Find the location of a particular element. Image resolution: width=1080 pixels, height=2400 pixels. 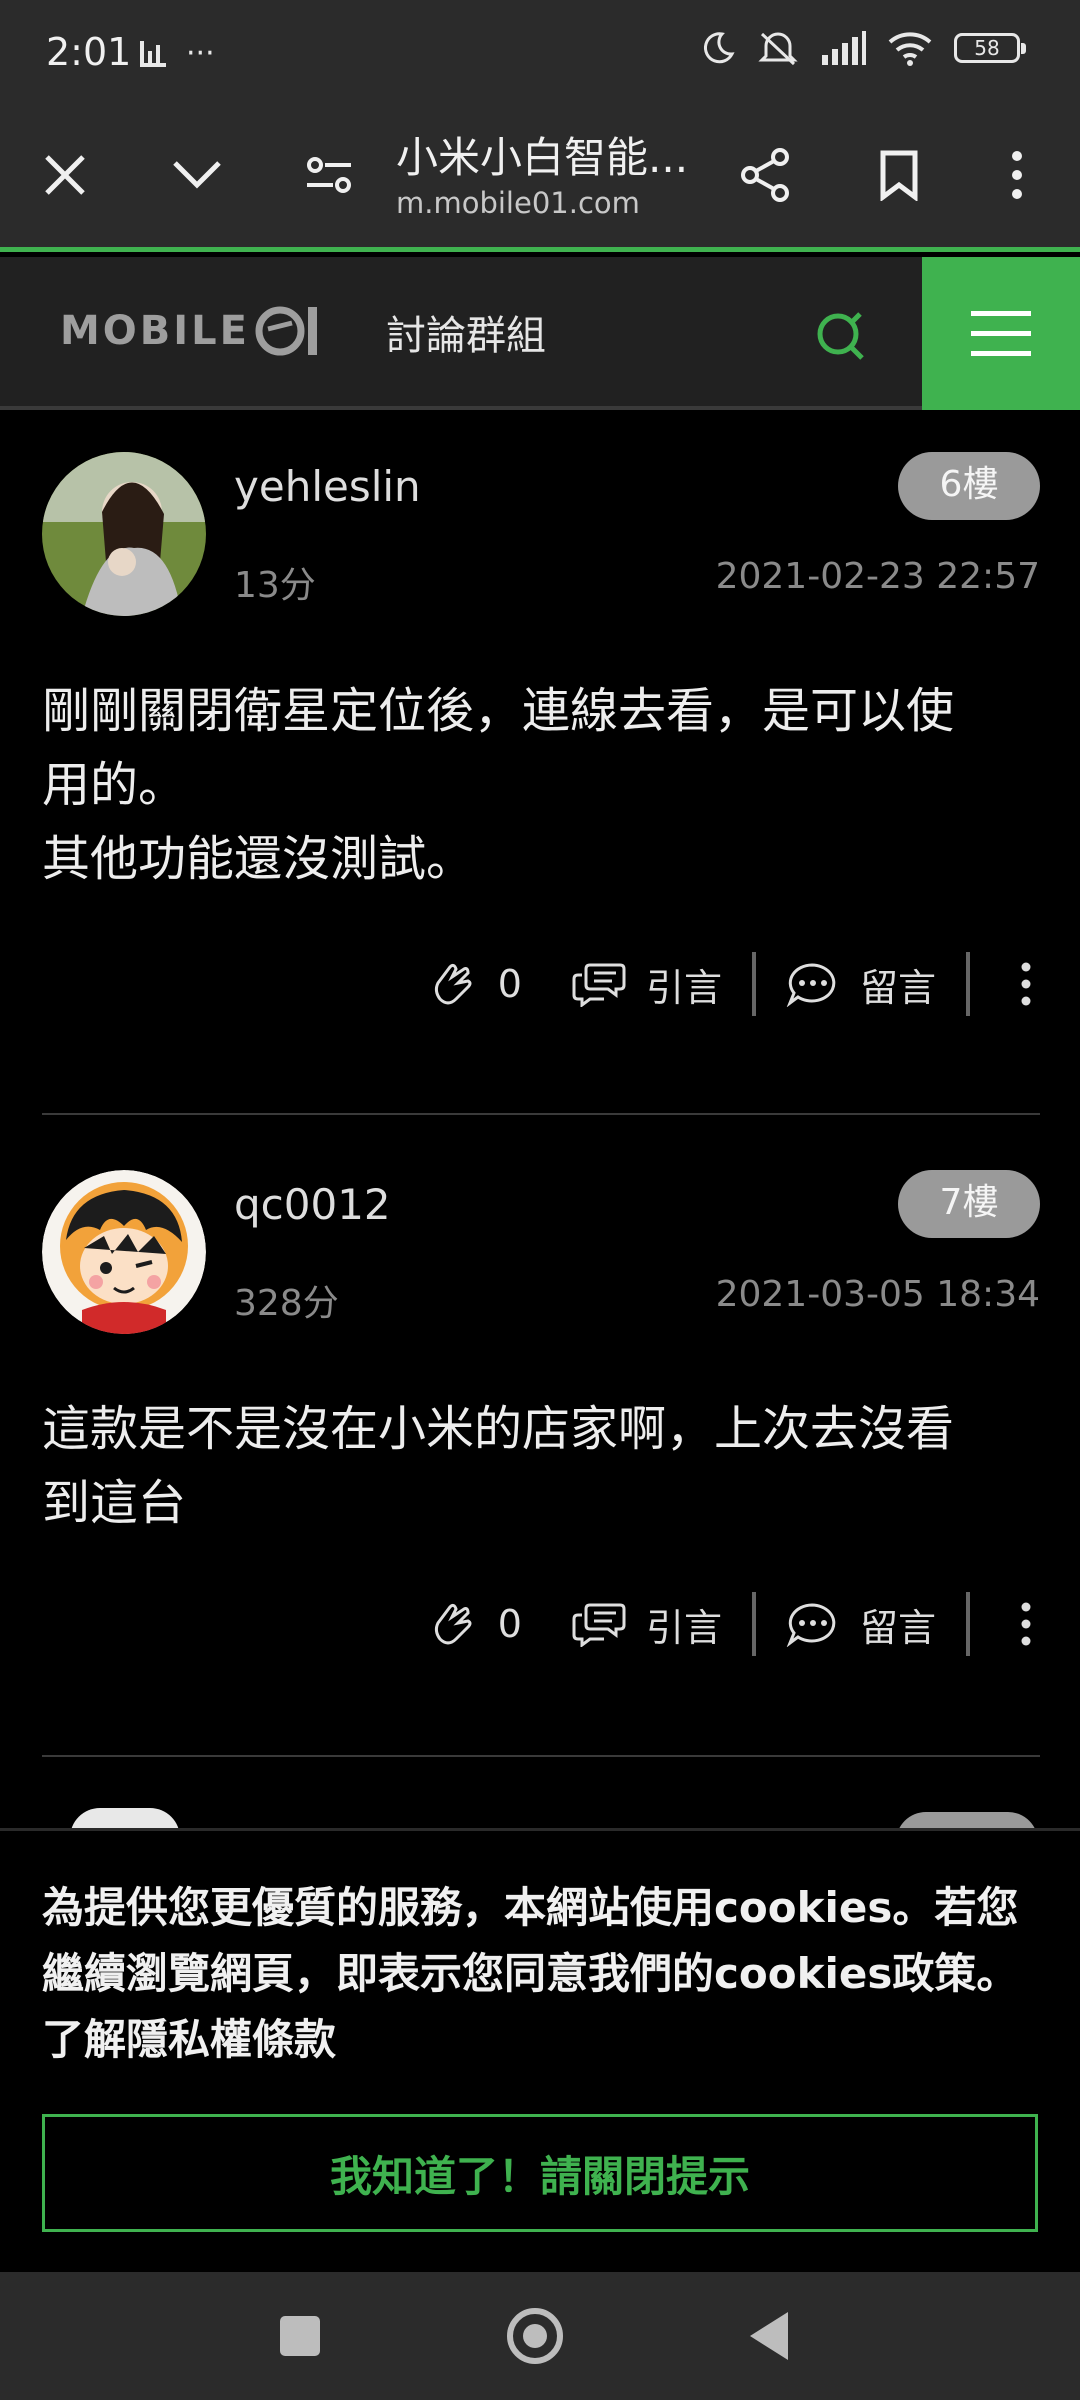

moon-icon is located at coordinates (719, 48).